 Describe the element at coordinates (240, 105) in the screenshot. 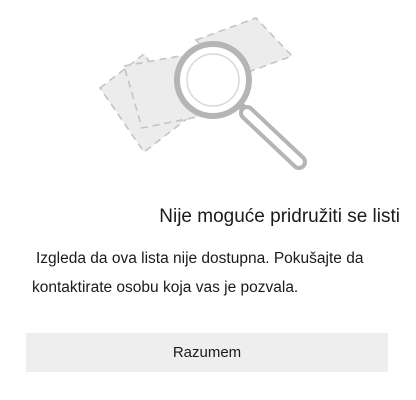

I see `magnifying-glass-icon` at that location.